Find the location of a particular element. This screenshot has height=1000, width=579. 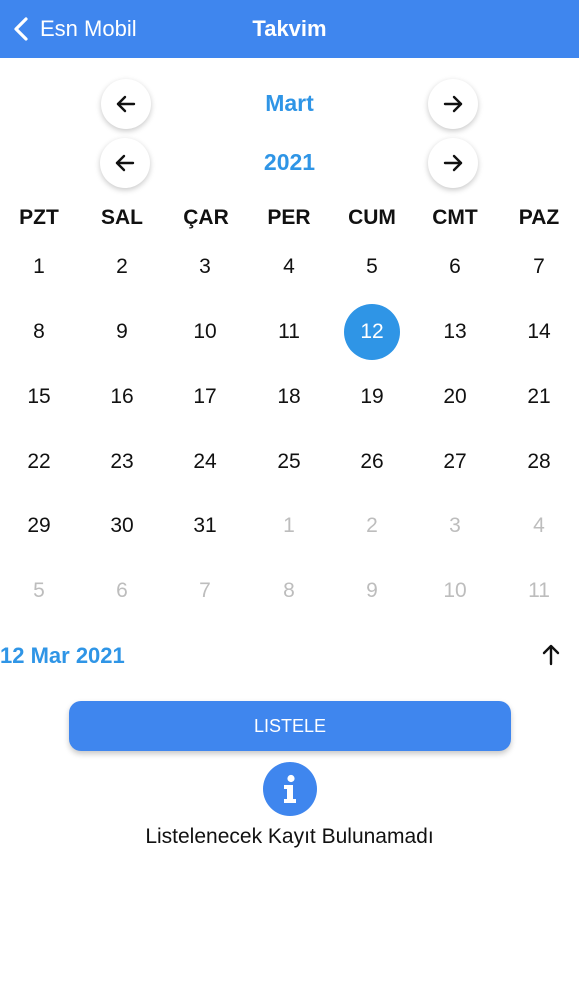

calendar-day: 11 is located at coordinates (289, 332).